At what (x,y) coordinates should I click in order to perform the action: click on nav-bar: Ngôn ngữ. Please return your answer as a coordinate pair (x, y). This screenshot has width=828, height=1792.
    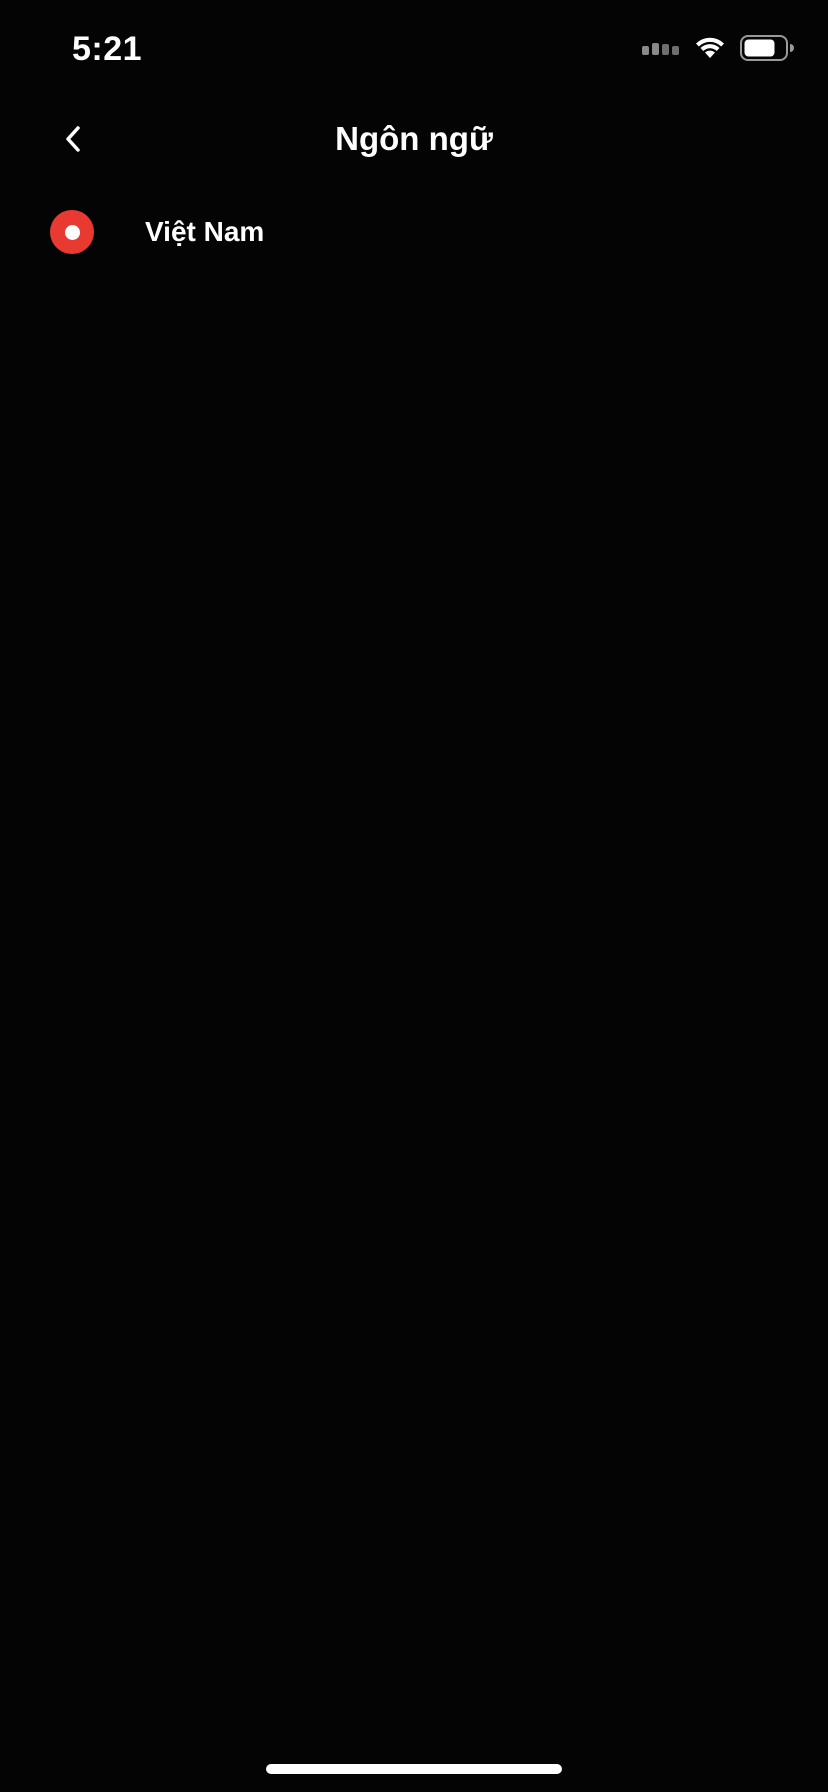
    Looking at the image, I should click on (414, 140).